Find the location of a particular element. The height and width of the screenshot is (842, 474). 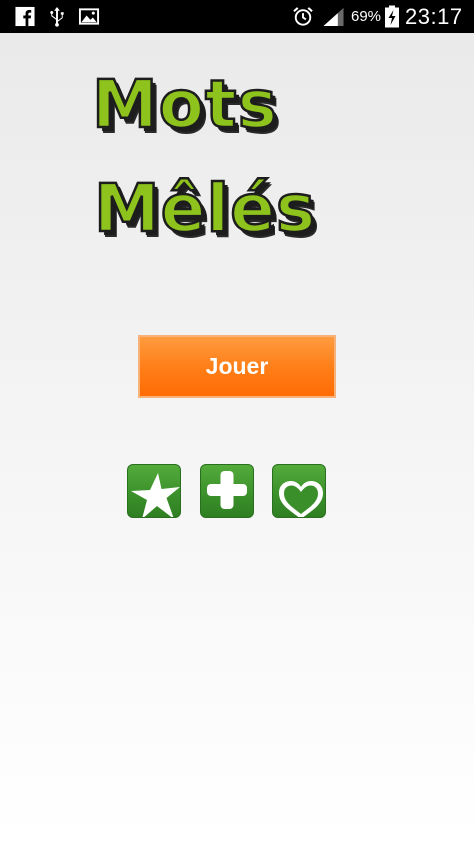

plus-icon is located at coordinates (227, 490).